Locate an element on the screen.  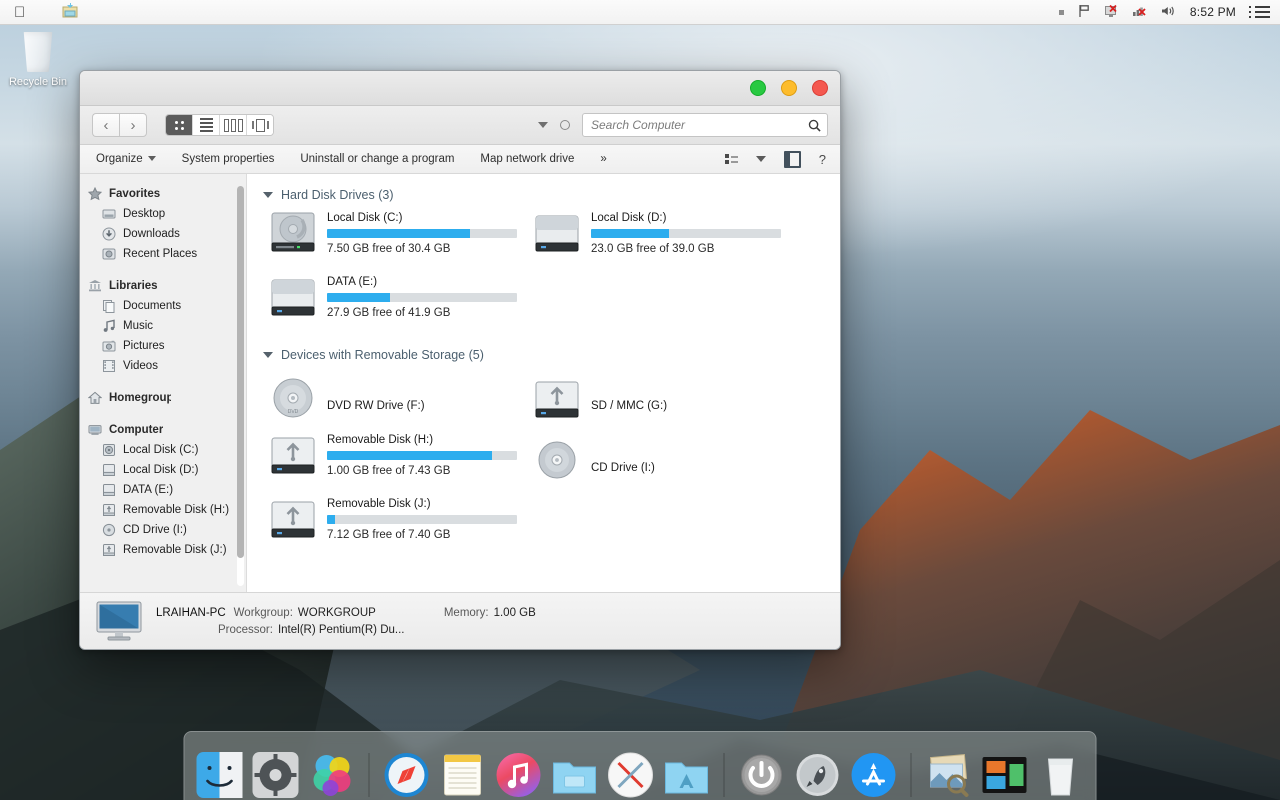
dock-item-finder is located at coordinates (220, 775).